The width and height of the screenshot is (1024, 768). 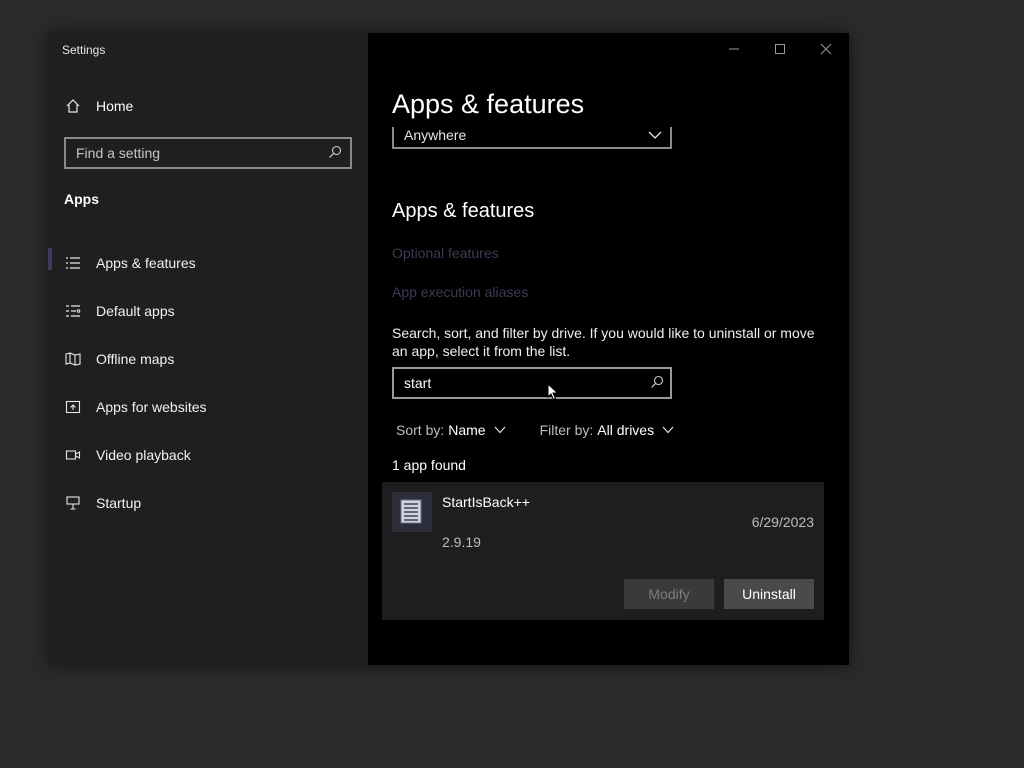 I want to click on find-setting-placeholder: Find a setting, so click(x=118, y=153).